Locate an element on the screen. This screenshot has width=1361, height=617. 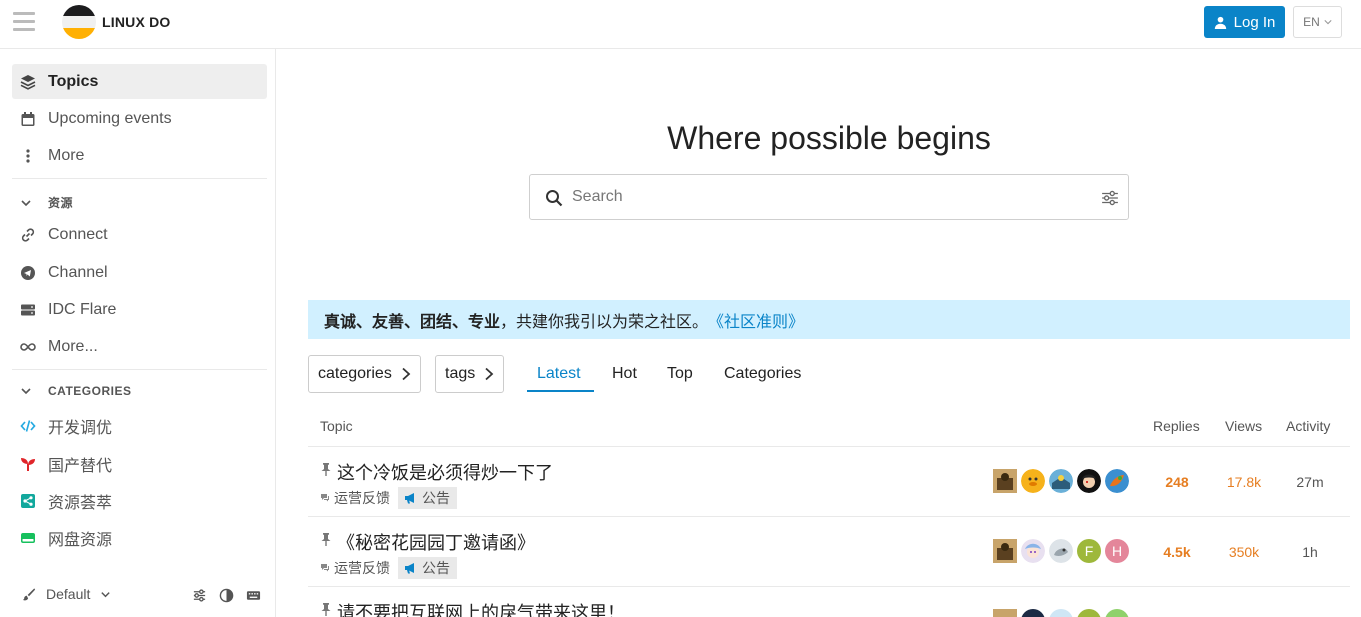
sidebar-item-more: More is located at coordinates (139, 155).